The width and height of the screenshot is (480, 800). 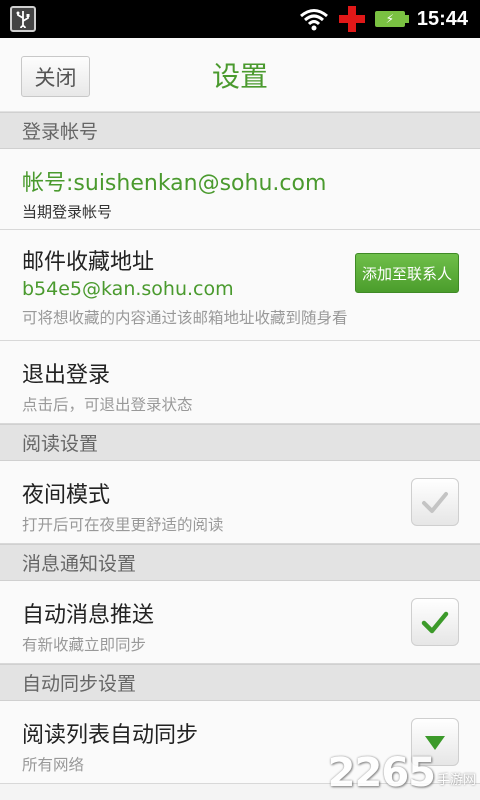 What do you see at coordinates (381, 773) in the screenshot?
I see `watermark-digits: 2265` at bounding box center [381, 773].